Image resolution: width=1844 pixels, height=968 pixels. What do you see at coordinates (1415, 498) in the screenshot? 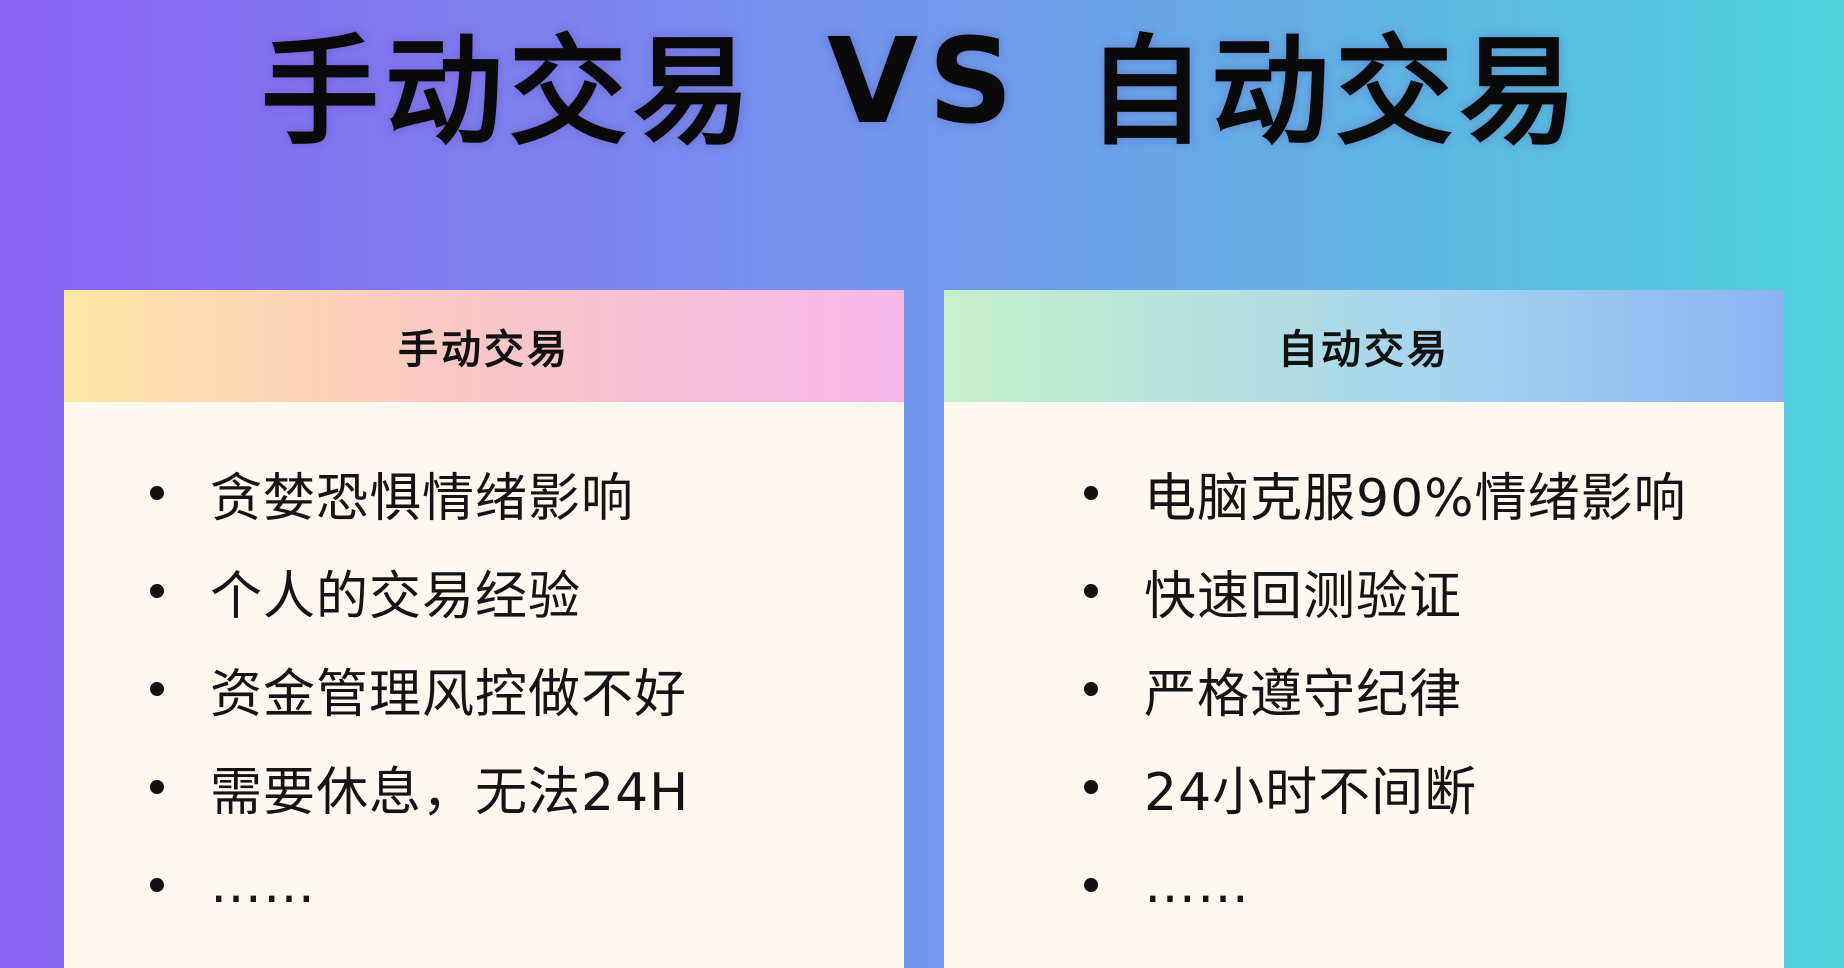
I see `list-item-text: 电脑克服90%情绪影响` at bounding box center [1415, 498].